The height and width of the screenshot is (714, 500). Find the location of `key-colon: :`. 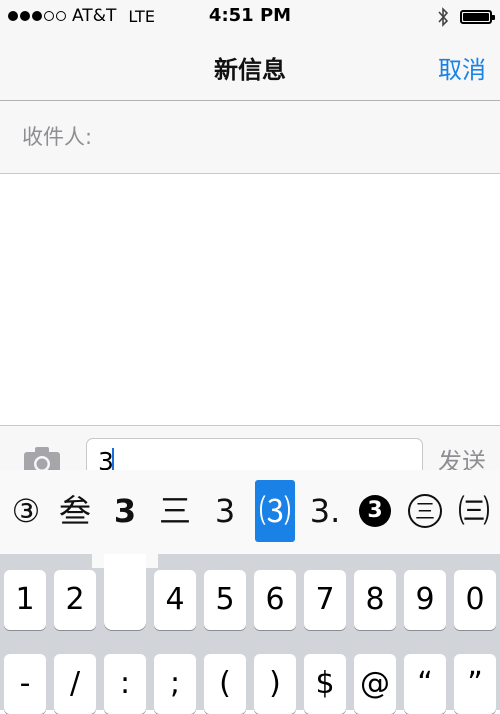

key-colon: : is located at coordinates (125, 684).